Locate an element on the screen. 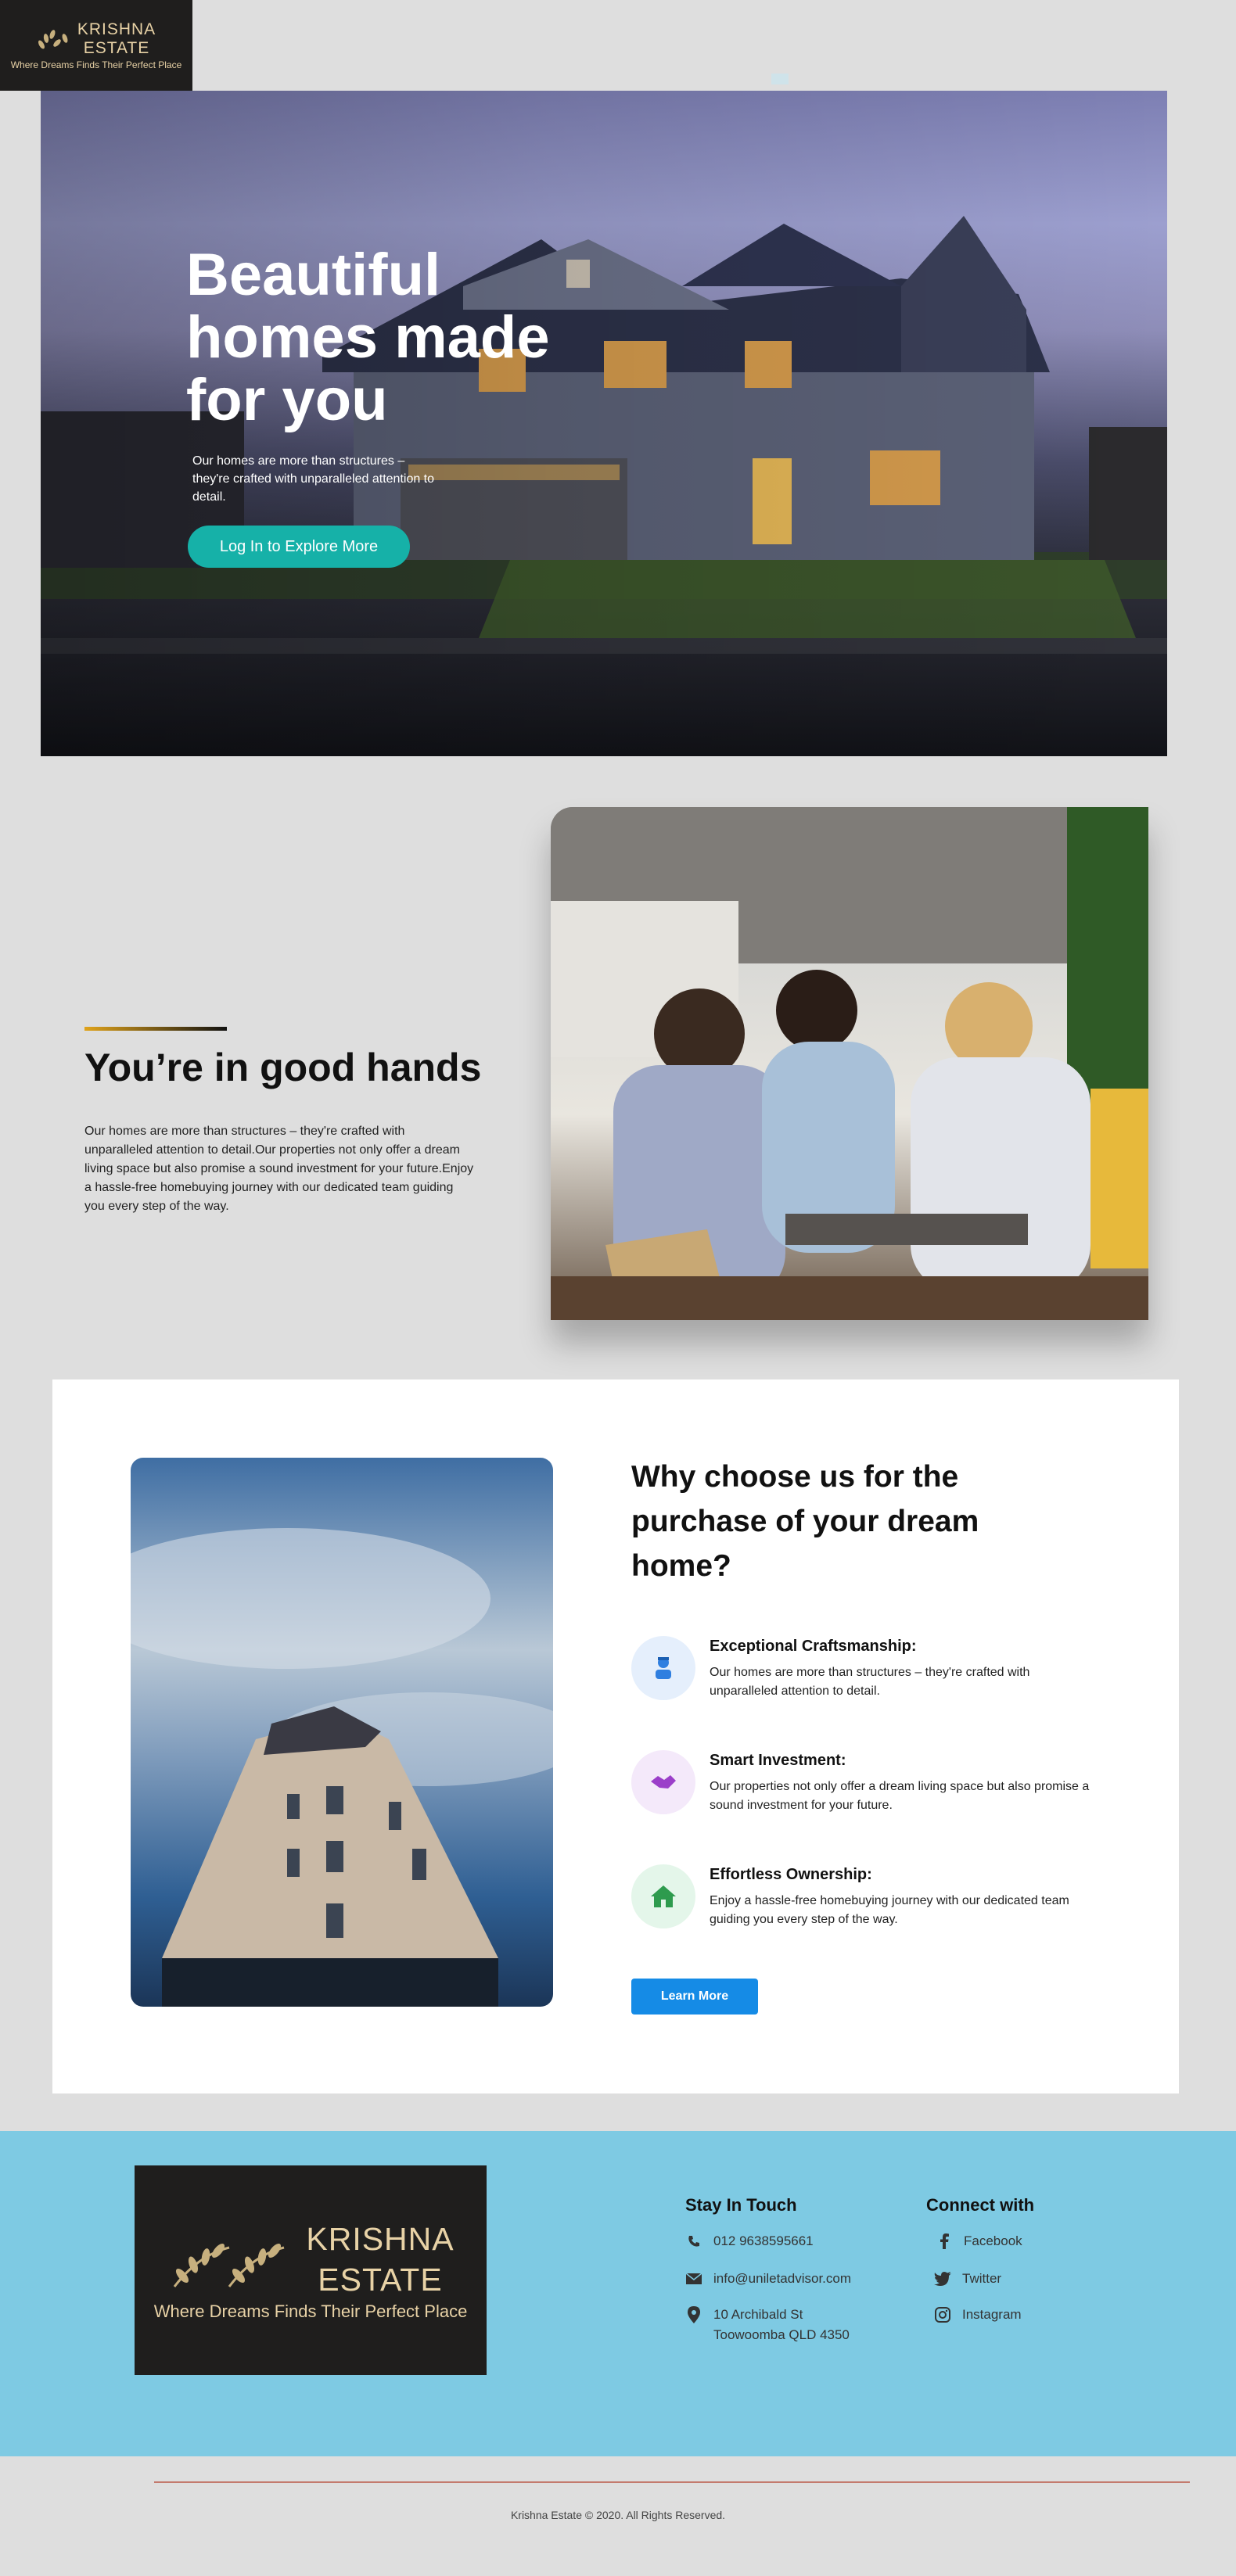 Image resolution: width=1236 pixels, height=2576 pixels. login-explore-button: Log In to Explore More is located at coordinates (299, 547).